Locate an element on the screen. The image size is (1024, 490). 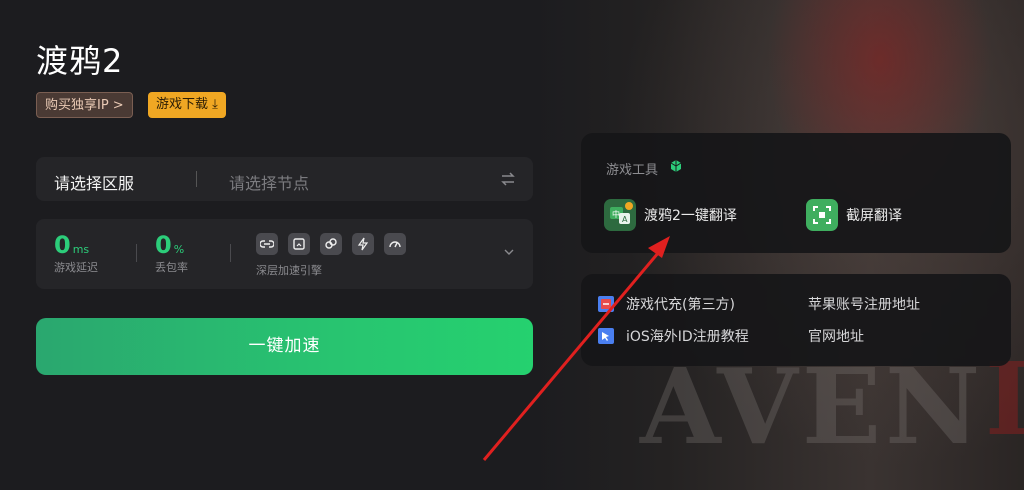
svg-text: A is located at coordinates (625, 219).